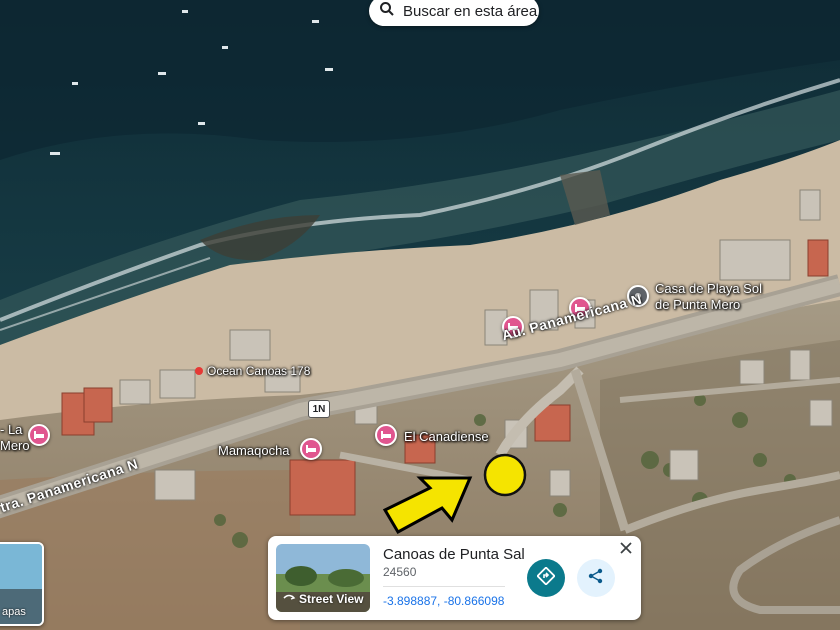 The image size is (840, 630). I want to click on share-button, so click(596, 578).